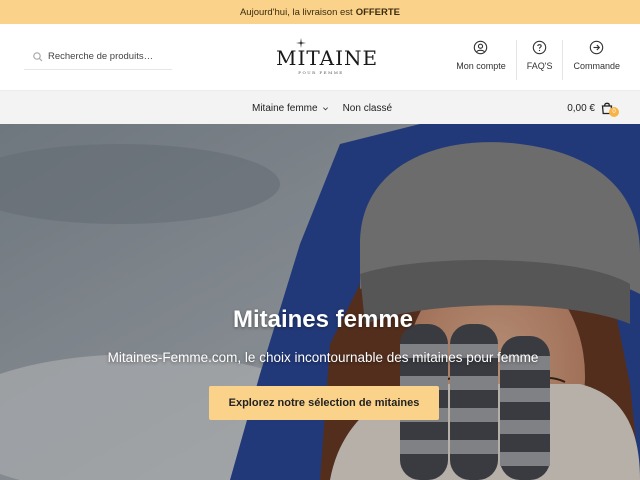  I want to click on menu-item-mitaine-femme: Mitaine femme, so click(290, 108).